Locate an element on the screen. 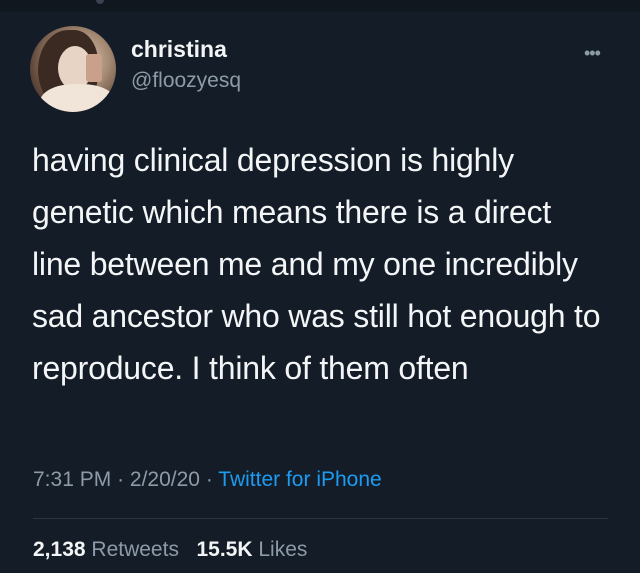  tweet-stats: 2,138 Retweets 15.5K Likes is located at coordinates (170, 550).